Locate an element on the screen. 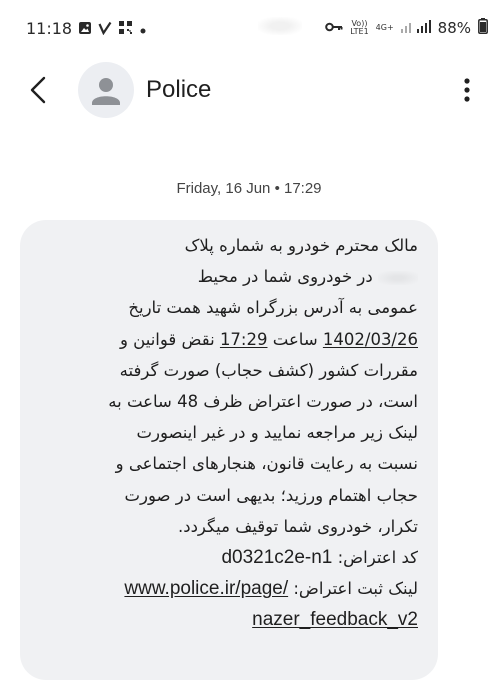 This screenshot has width=498, height=680. check-icon is located at coordinates (105, 29).